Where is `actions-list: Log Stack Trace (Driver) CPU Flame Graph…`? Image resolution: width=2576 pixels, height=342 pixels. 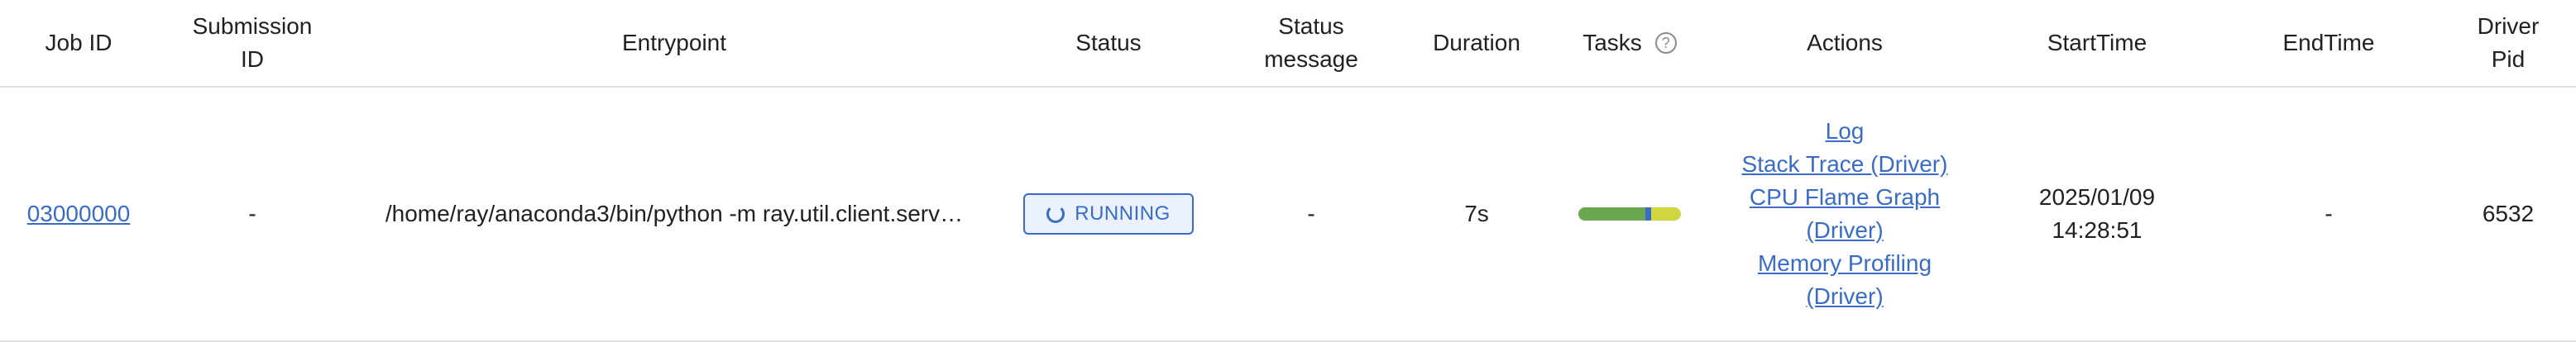
actions-list: Log Stack Trace (Driver) CPU Flame Graph… is located at coordinates (1845, 214).